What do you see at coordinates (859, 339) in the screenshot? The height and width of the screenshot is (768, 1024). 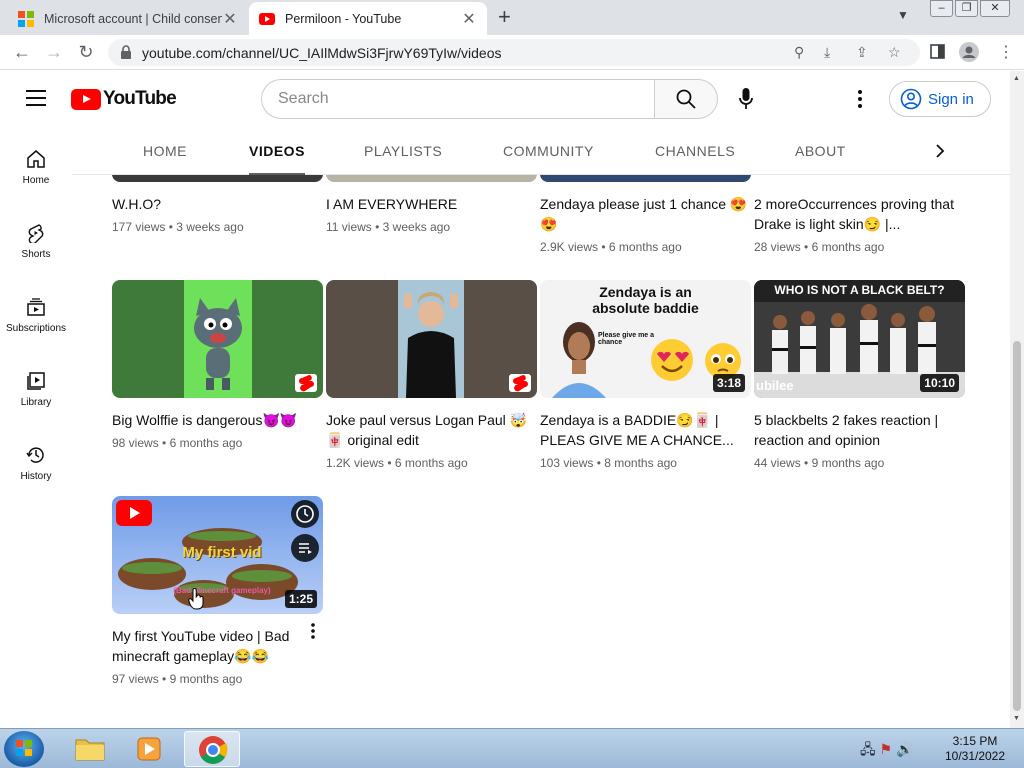 I see `video-thumbnail: WHO IS NOT A BLACK BELT? ubilee 10:10` at bounding box center [859, 339].